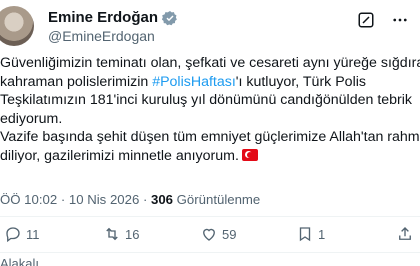 This screenshot has width=420, height=266. Describe the element at coordinates (366, 20) in the screenshot. I see `grok-icon` at that location.